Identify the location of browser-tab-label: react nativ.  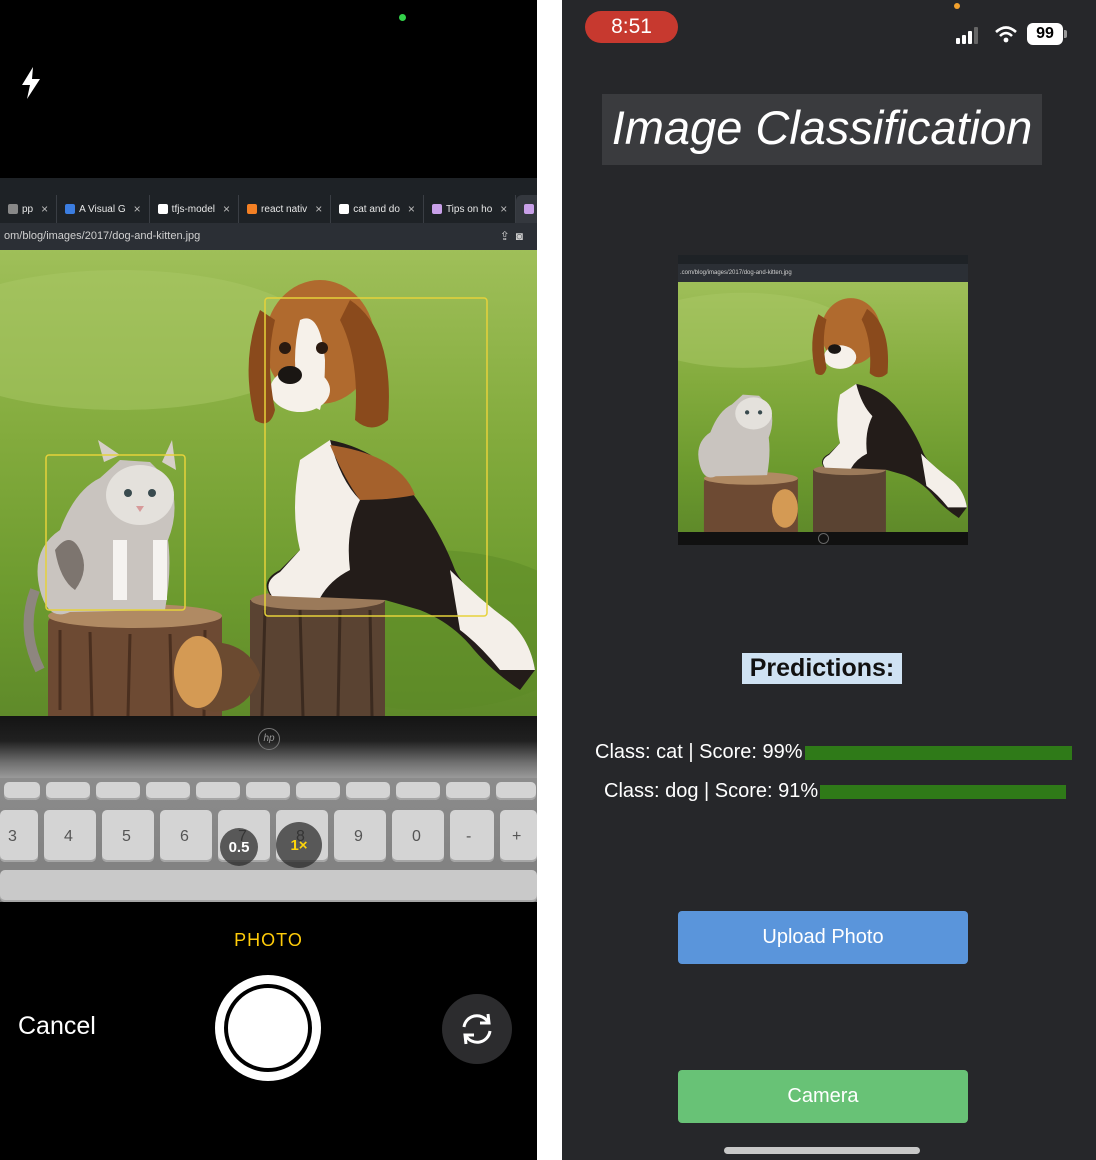
(284, 209).